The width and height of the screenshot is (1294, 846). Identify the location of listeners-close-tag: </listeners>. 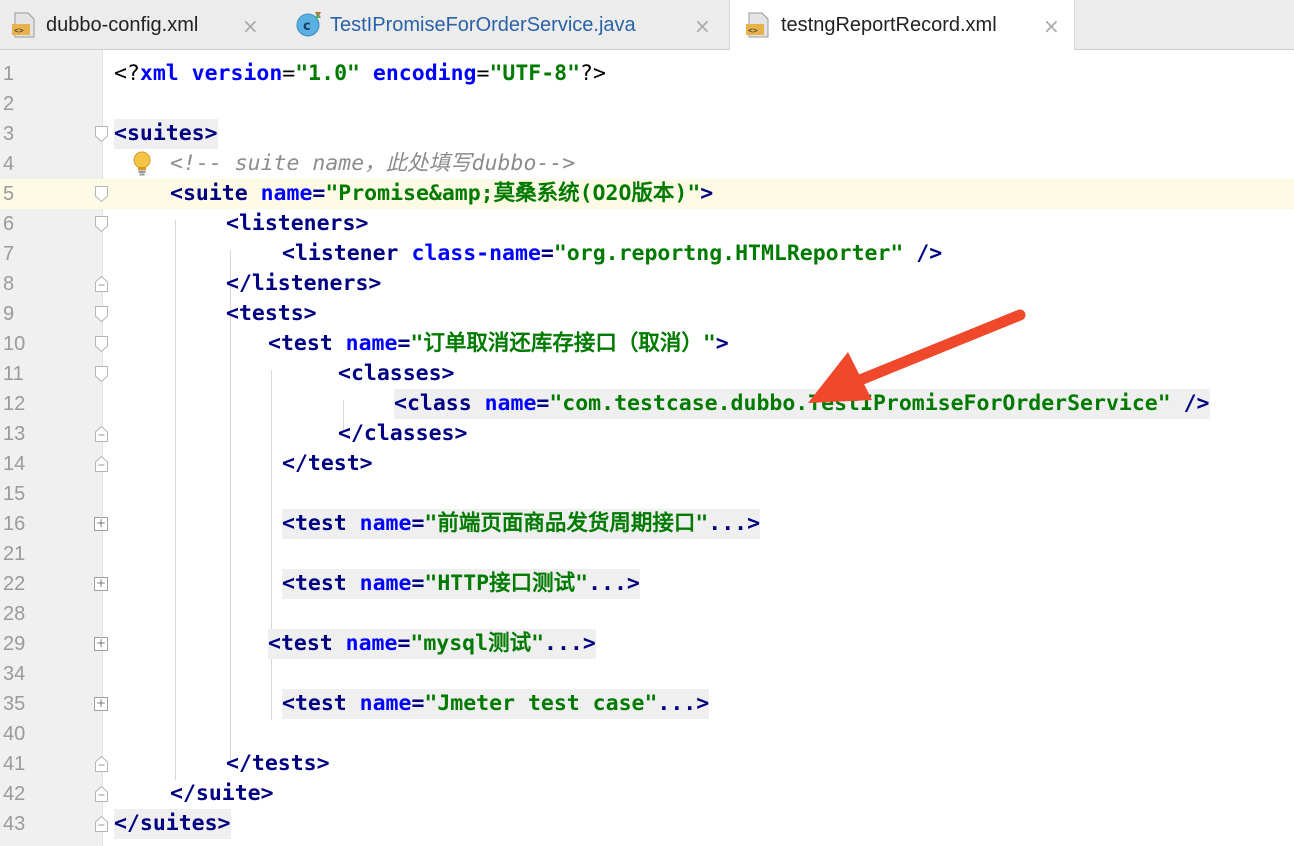
(304, 283).